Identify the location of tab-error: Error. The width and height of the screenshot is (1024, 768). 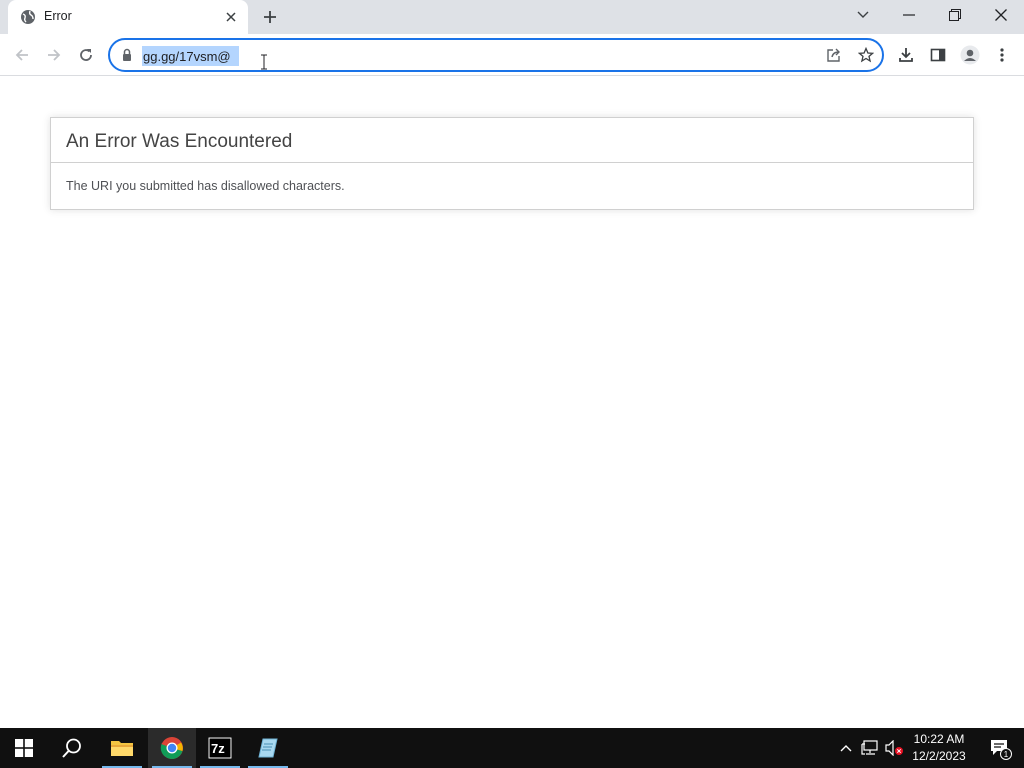
(128, 17).